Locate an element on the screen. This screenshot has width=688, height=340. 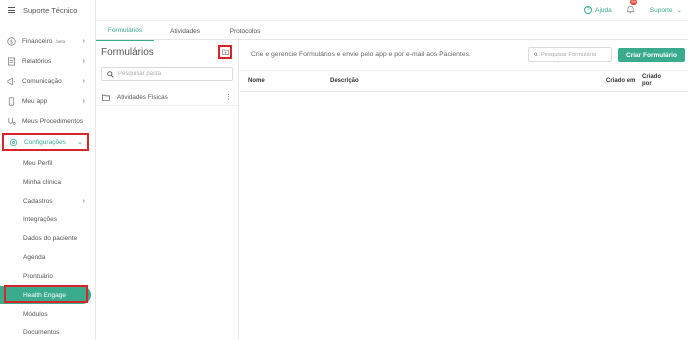
folder-item: Atividades Físicas ⋮ is located at coordinates (167, 98).